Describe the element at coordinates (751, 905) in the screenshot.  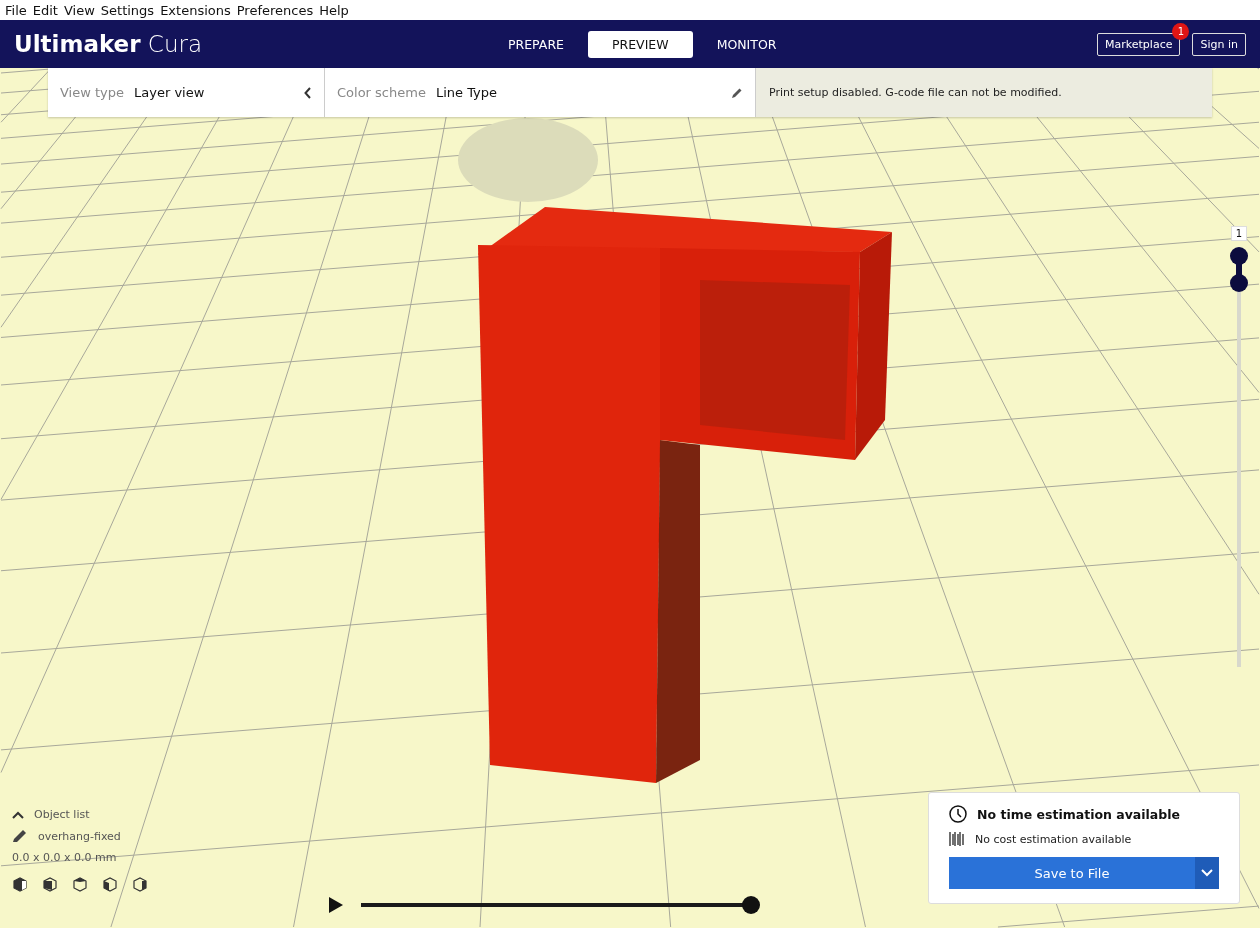
I see `playback-handle` at that location.